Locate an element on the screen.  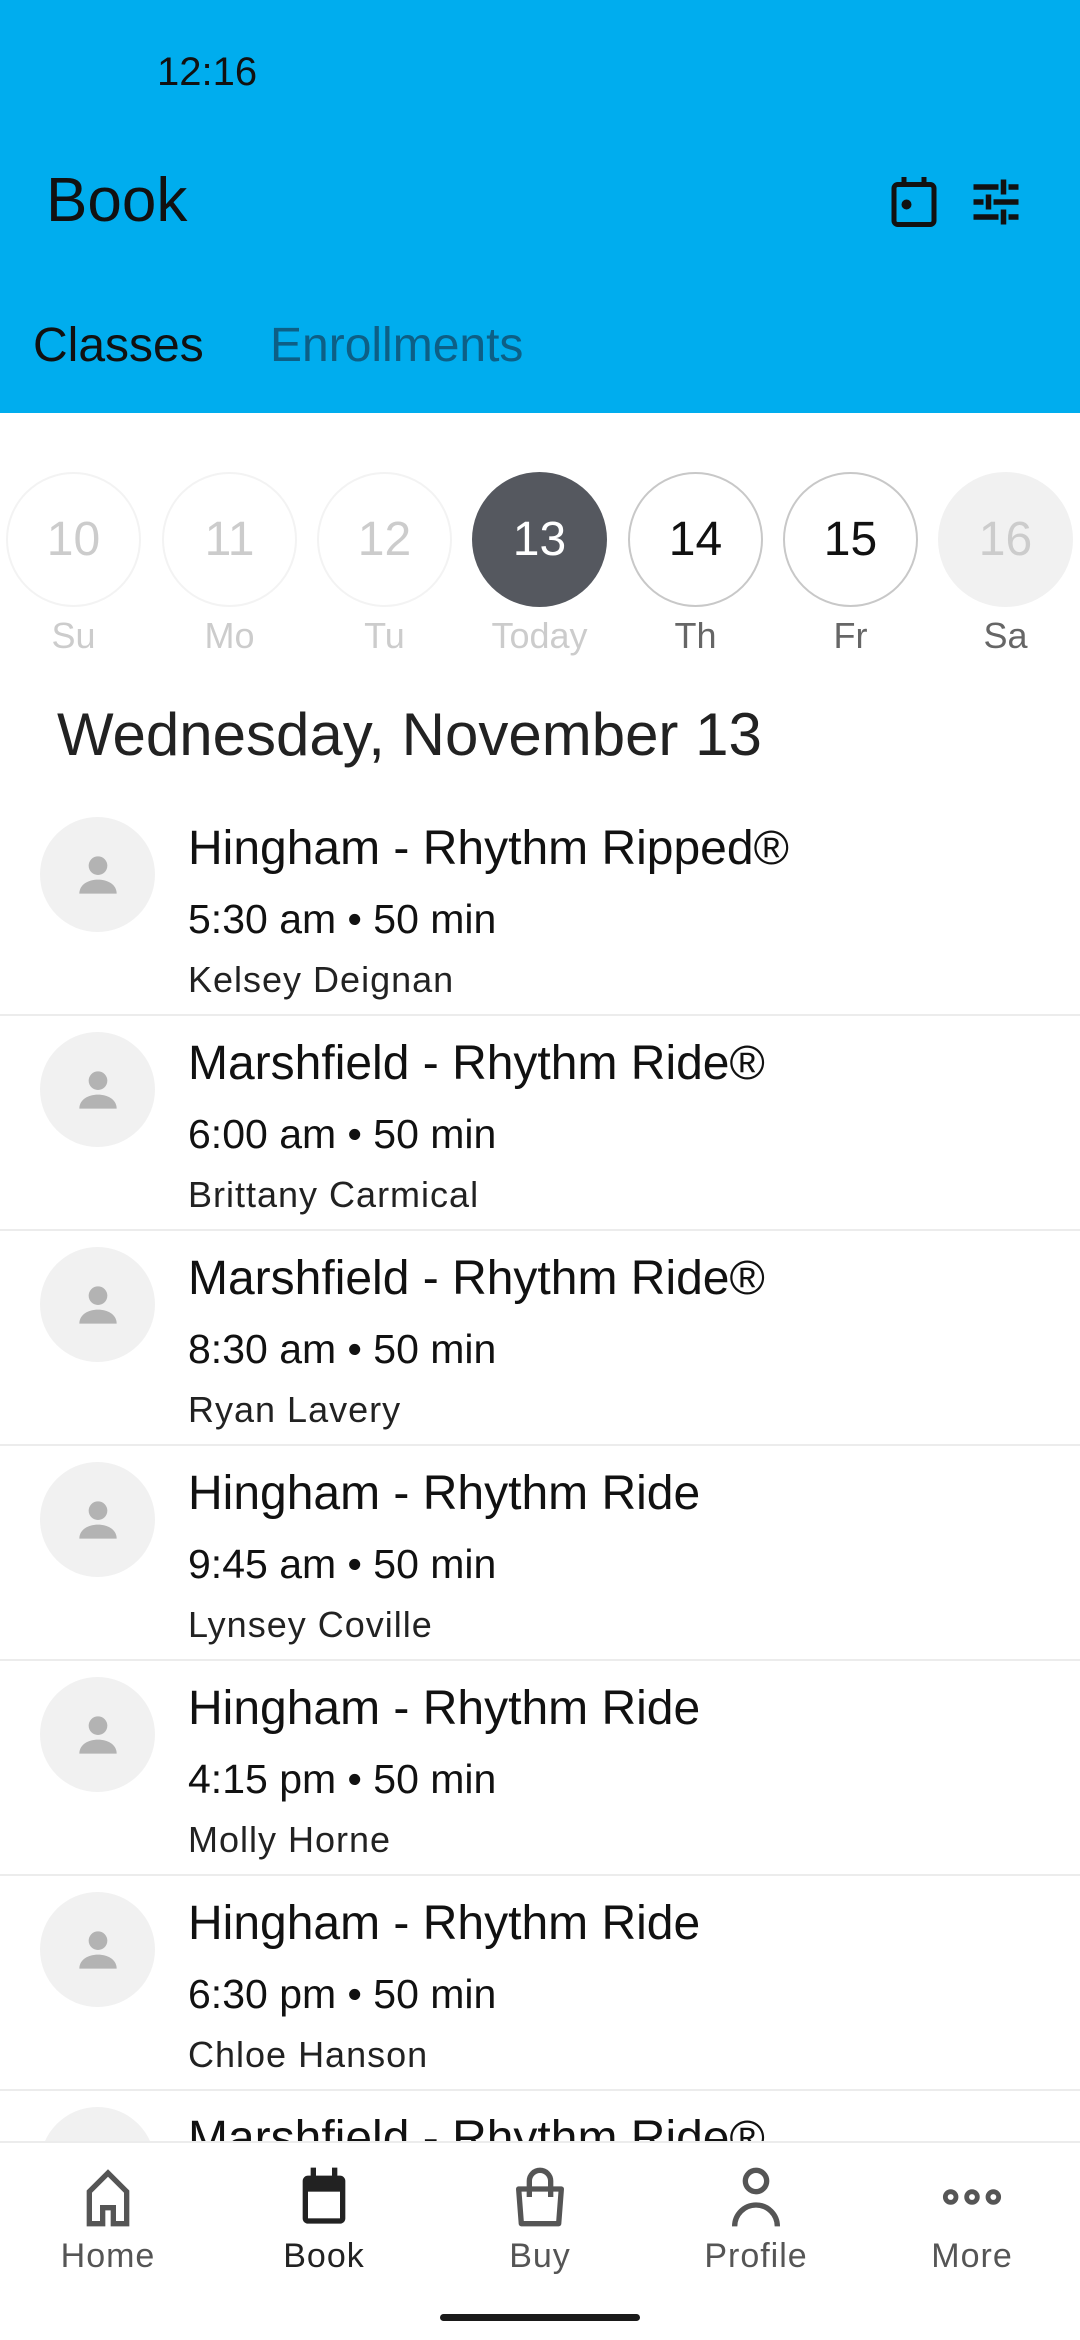
day-number: 11 is located at coordinates (229, 539).